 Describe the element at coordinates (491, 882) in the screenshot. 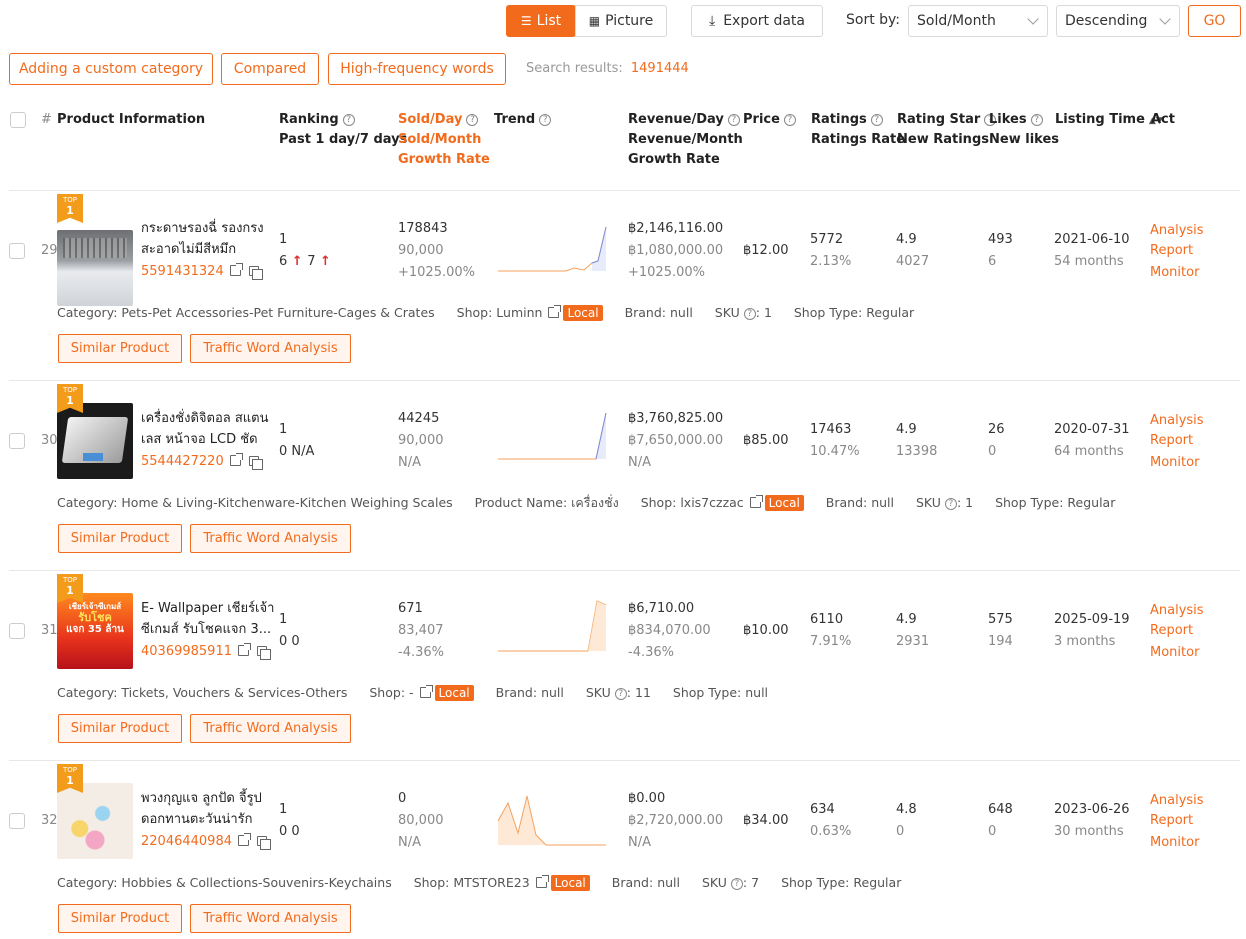

I see `shop-link: MTSTORE23` at that location.